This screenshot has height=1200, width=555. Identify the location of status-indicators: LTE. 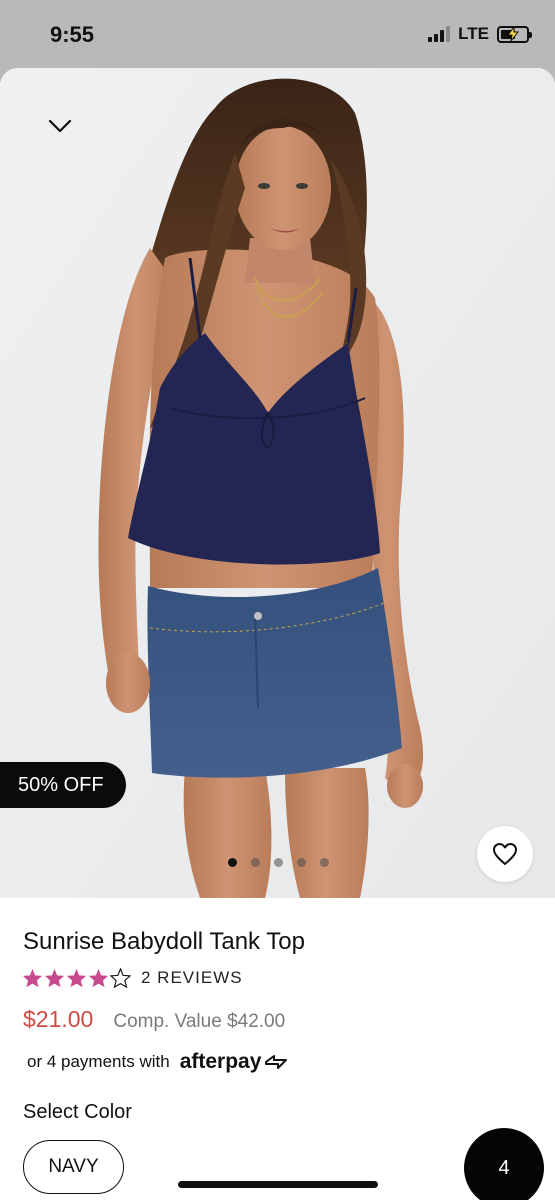
(480, 34).